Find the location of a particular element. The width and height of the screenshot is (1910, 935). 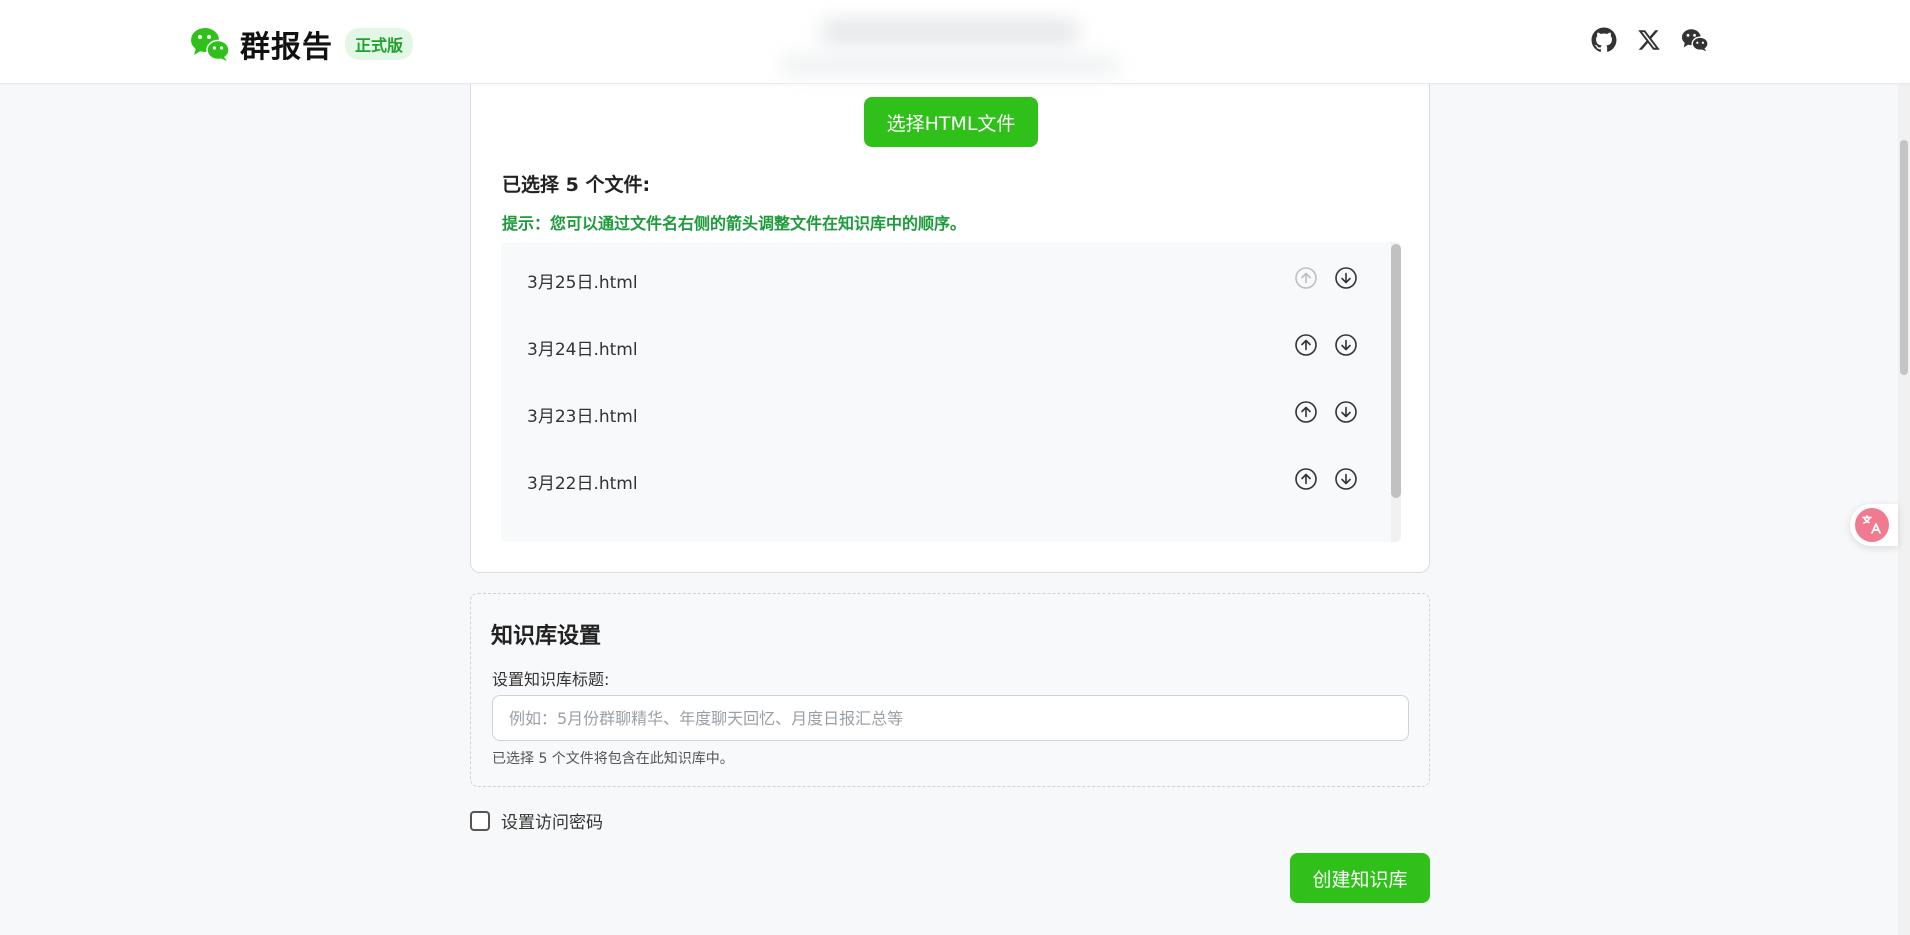

password-option: 设置访问密码 is located at coordinates (536, 820).